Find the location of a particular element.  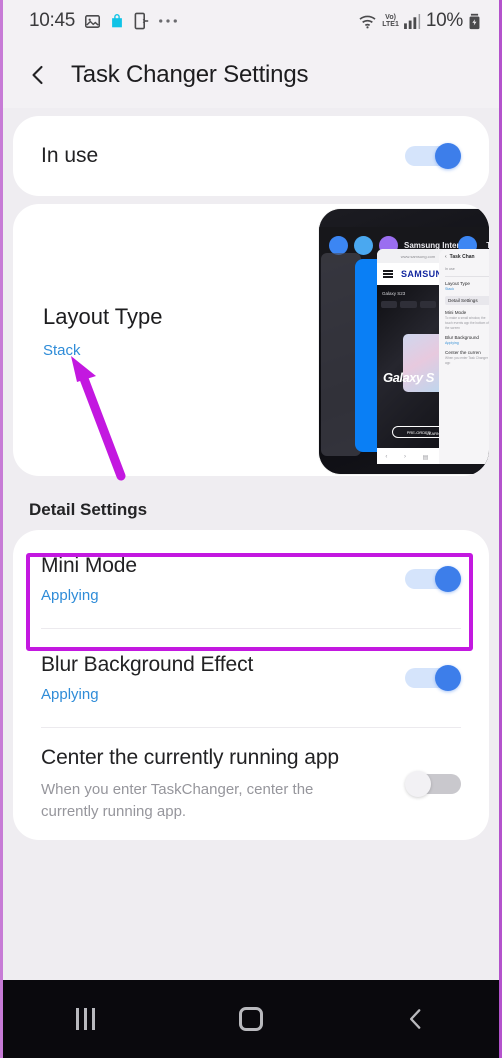

volte-top-label: Vo) is located at coordinates (390, 17).